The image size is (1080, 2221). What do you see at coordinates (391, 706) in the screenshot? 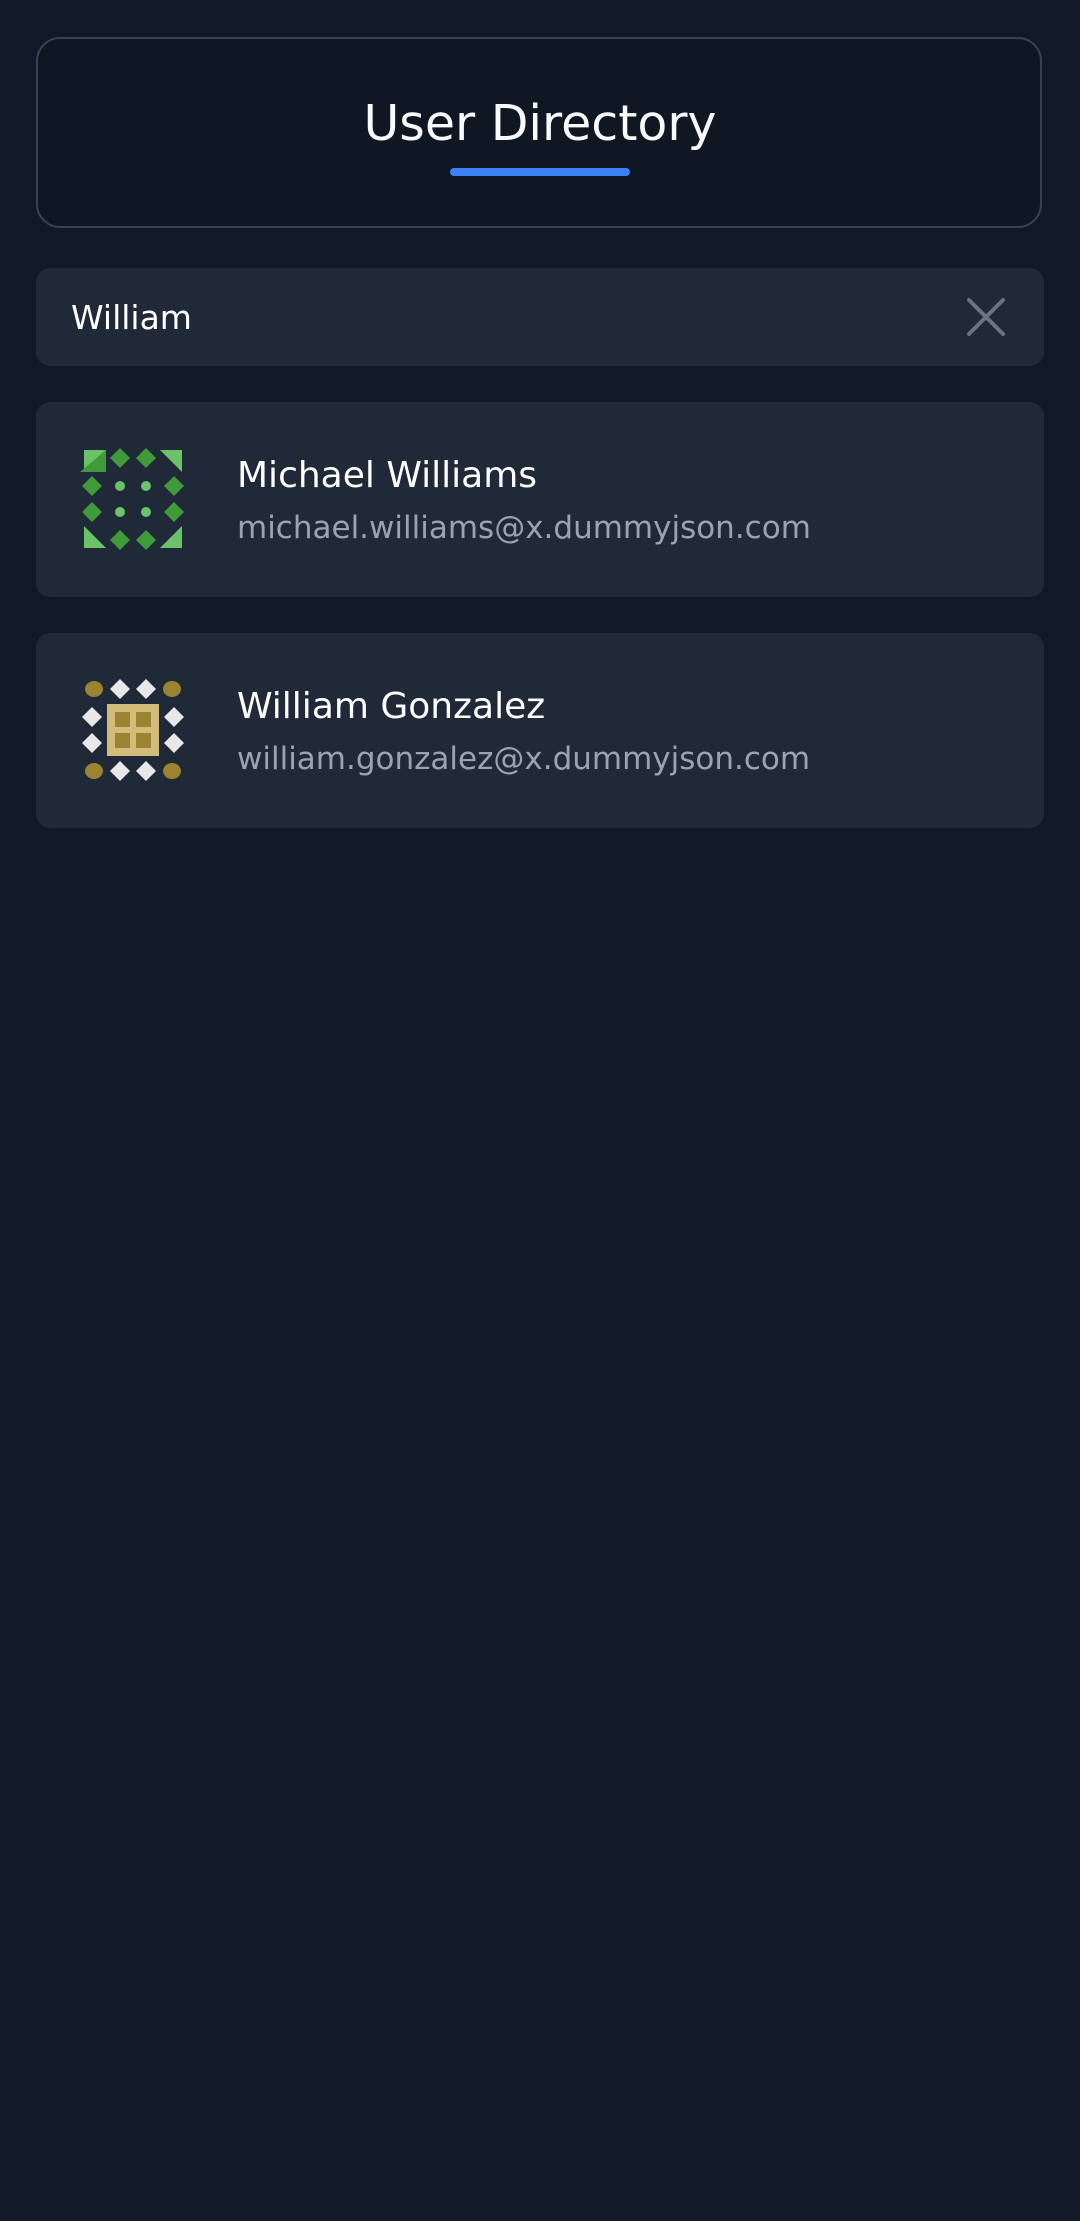
I see `user-name: William Gonzalez` at bounding box center [391, 706].